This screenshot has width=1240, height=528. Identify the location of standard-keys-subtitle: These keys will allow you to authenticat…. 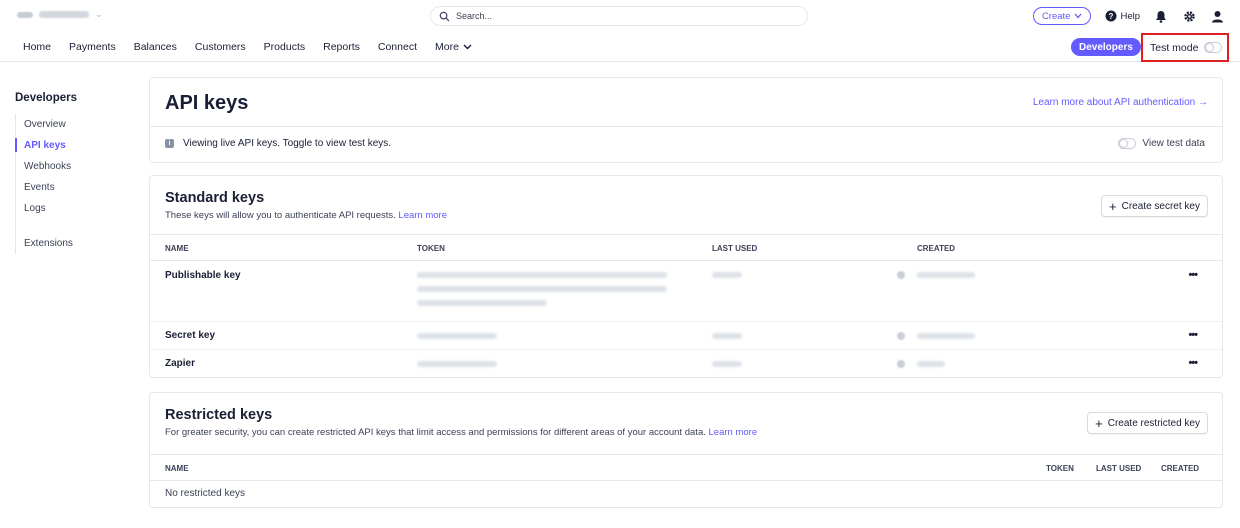
(306, 215).